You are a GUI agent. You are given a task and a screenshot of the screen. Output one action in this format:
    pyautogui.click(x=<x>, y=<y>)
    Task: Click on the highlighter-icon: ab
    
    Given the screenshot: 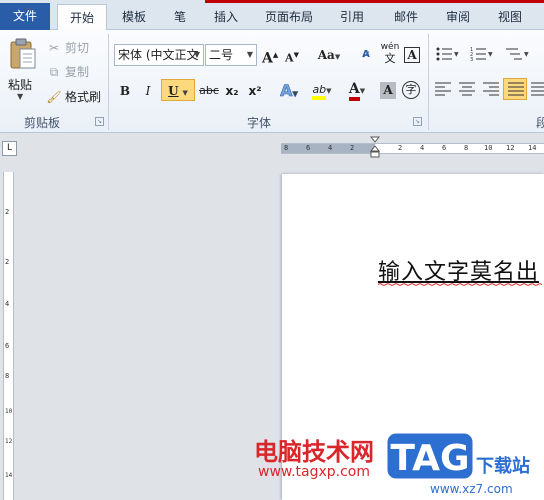 What is the action you would take?
    pyautogui.click(x=319, y=91)
    